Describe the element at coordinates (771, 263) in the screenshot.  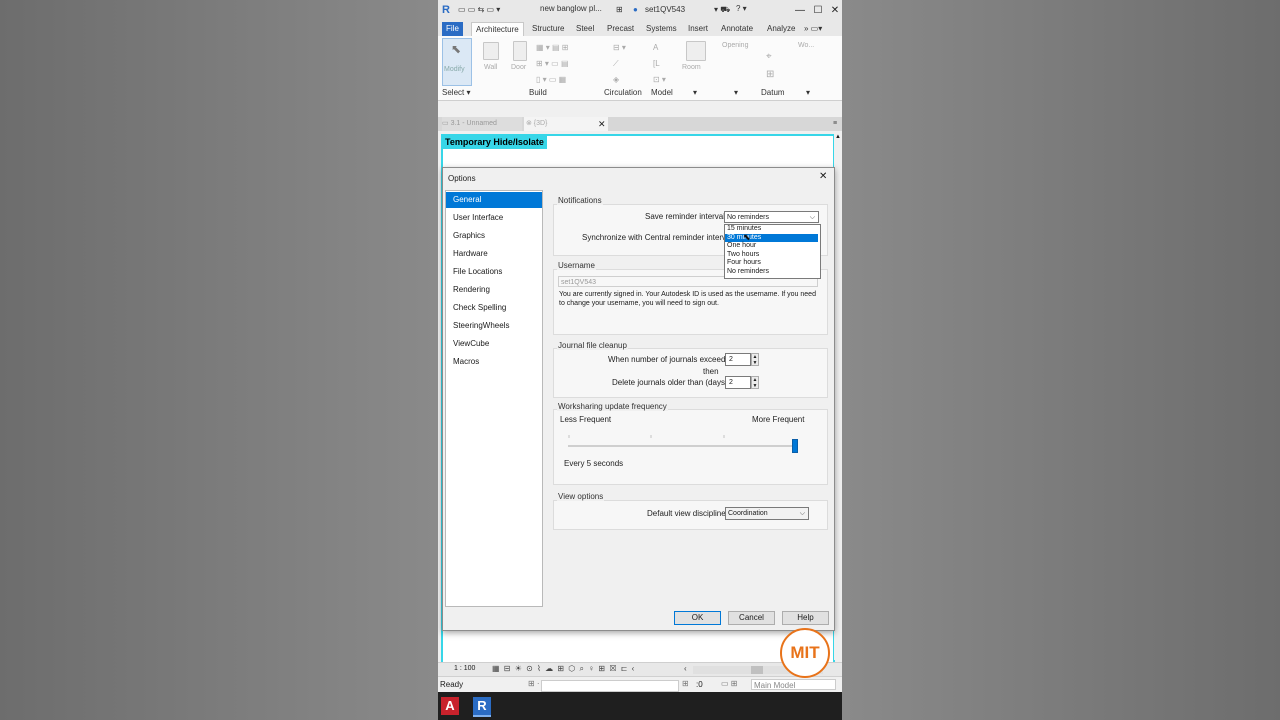
I see `option-four-hours: Four hours` at that location.